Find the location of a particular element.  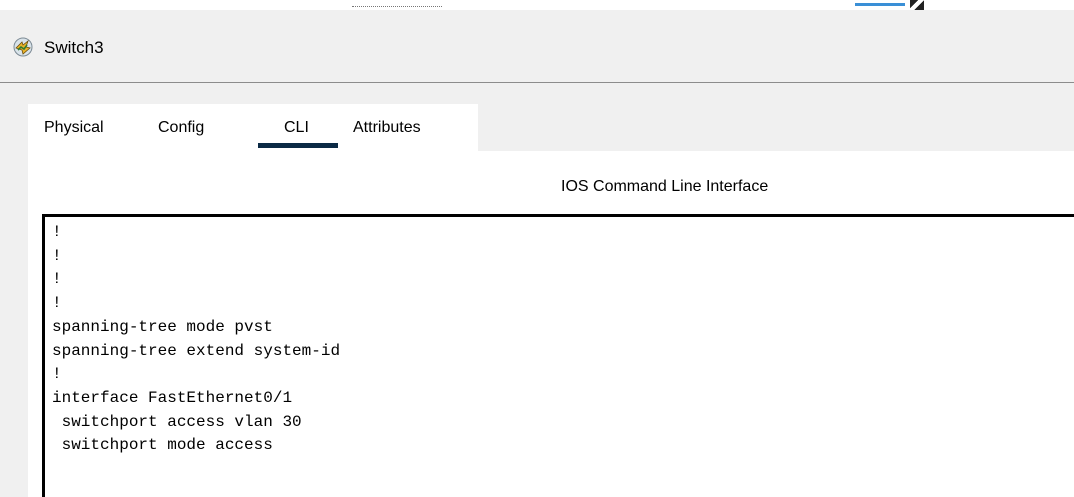

cli-line: spanning-tree extend system-id is located at coordinates (196, 350).